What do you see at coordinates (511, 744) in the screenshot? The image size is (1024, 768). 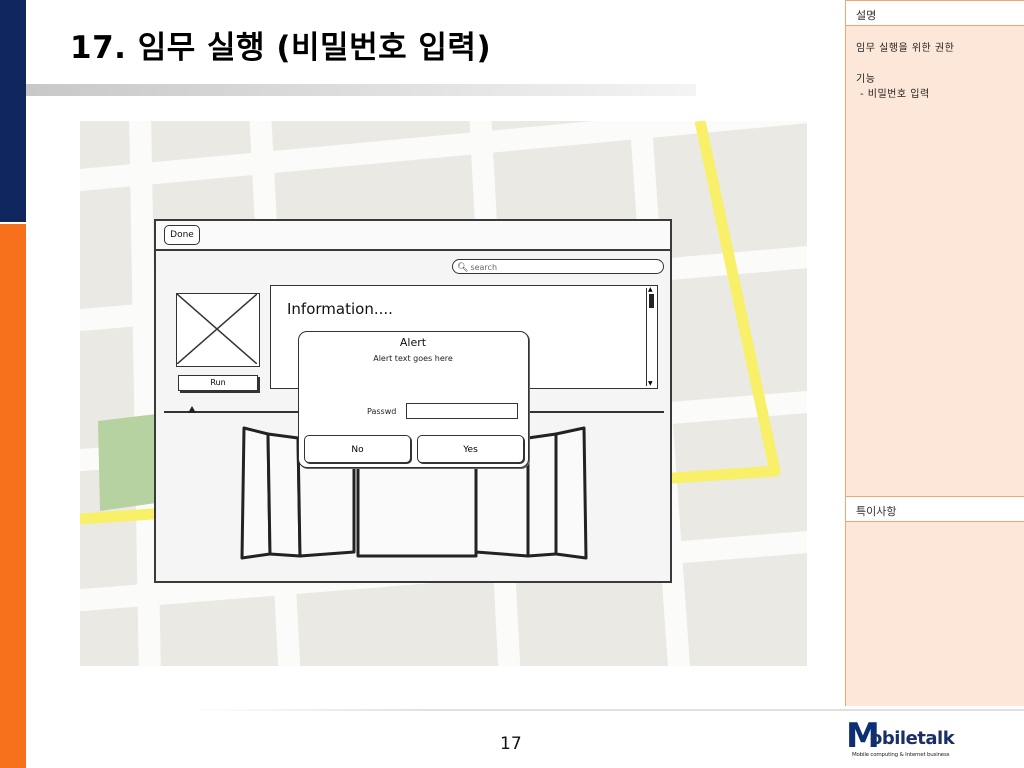 I see `page-number: 17` at bounding box center [511, 744].